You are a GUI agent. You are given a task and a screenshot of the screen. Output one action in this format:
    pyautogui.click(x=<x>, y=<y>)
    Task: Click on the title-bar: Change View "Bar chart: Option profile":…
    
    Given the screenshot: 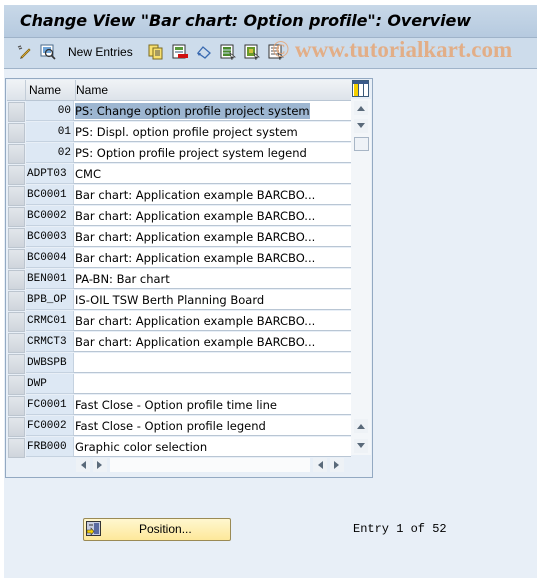 What is the action you would take?
    pyautogui.click(x=270, y=21)
    